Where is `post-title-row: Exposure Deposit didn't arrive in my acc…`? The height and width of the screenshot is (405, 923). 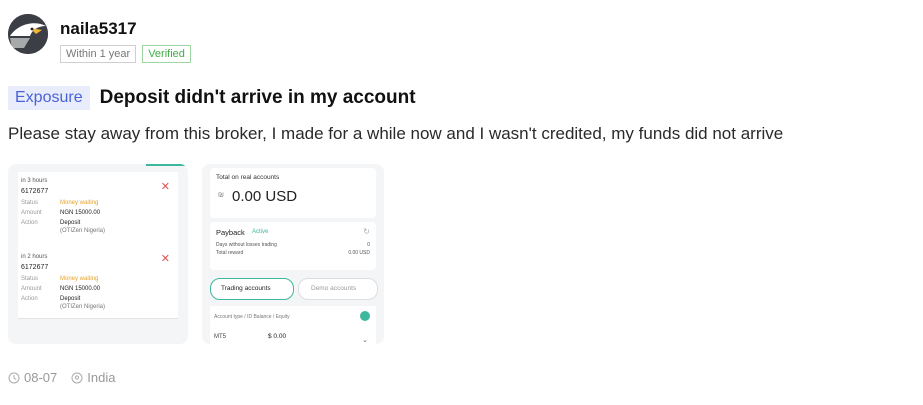
post-title-row: Exposure Deposit didn't arrive in my acc… is located at coordinates (212, 98).